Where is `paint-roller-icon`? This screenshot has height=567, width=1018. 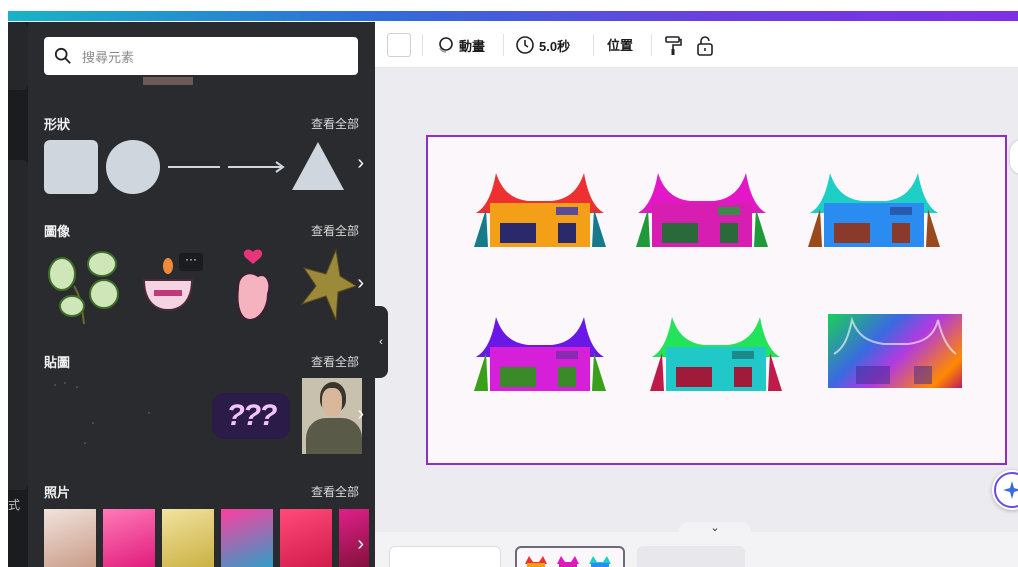 paint-roller-icon is located at coordinates (673, 45).